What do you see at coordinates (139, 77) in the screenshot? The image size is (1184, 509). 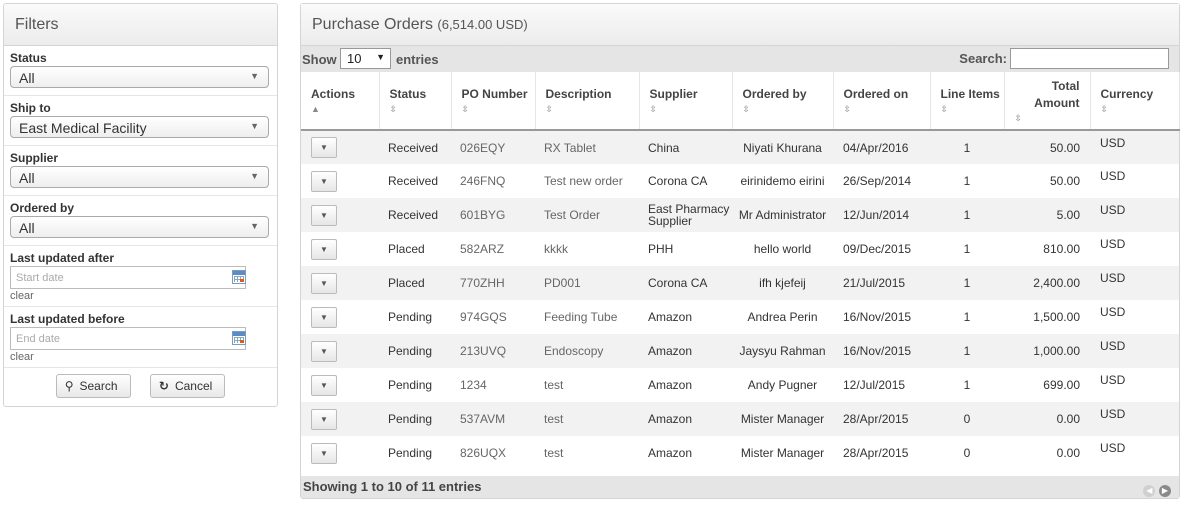 I see `status-select: All ▼` at bounding box center [139, 77].